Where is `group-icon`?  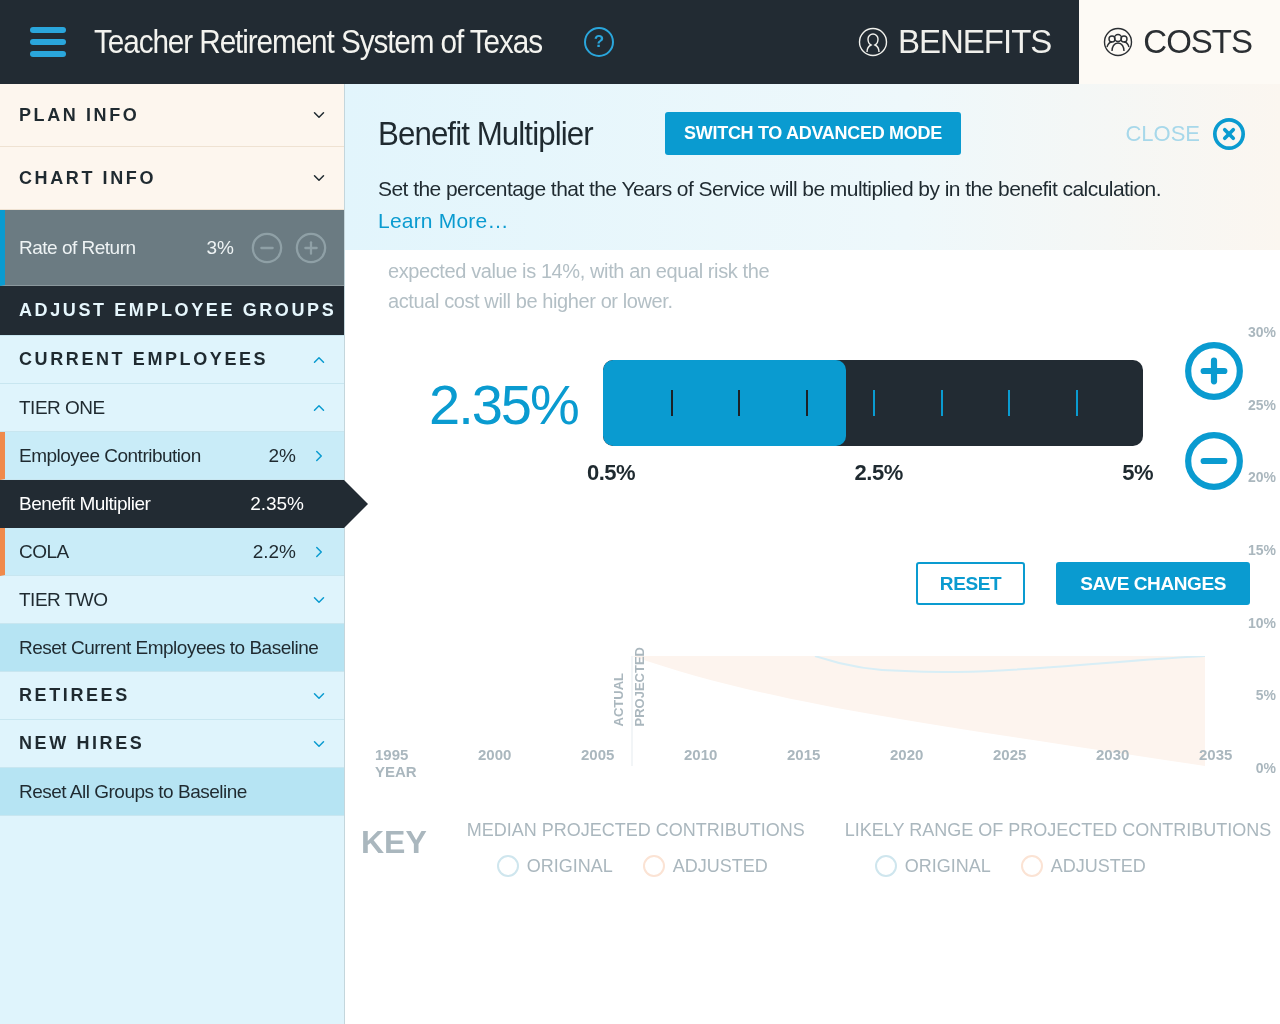 group-icon is located at coordinates (1118, 42).